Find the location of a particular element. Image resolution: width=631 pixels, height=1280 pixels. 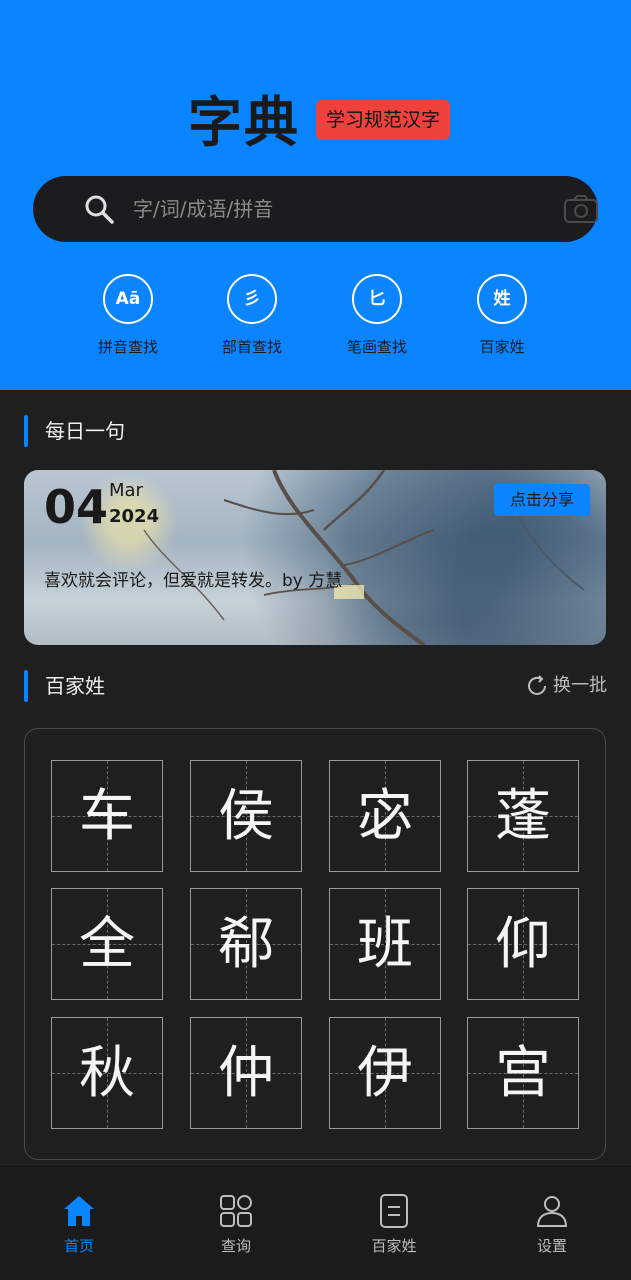

surname-cell: 宫 is located at coordinates (523, 1073).